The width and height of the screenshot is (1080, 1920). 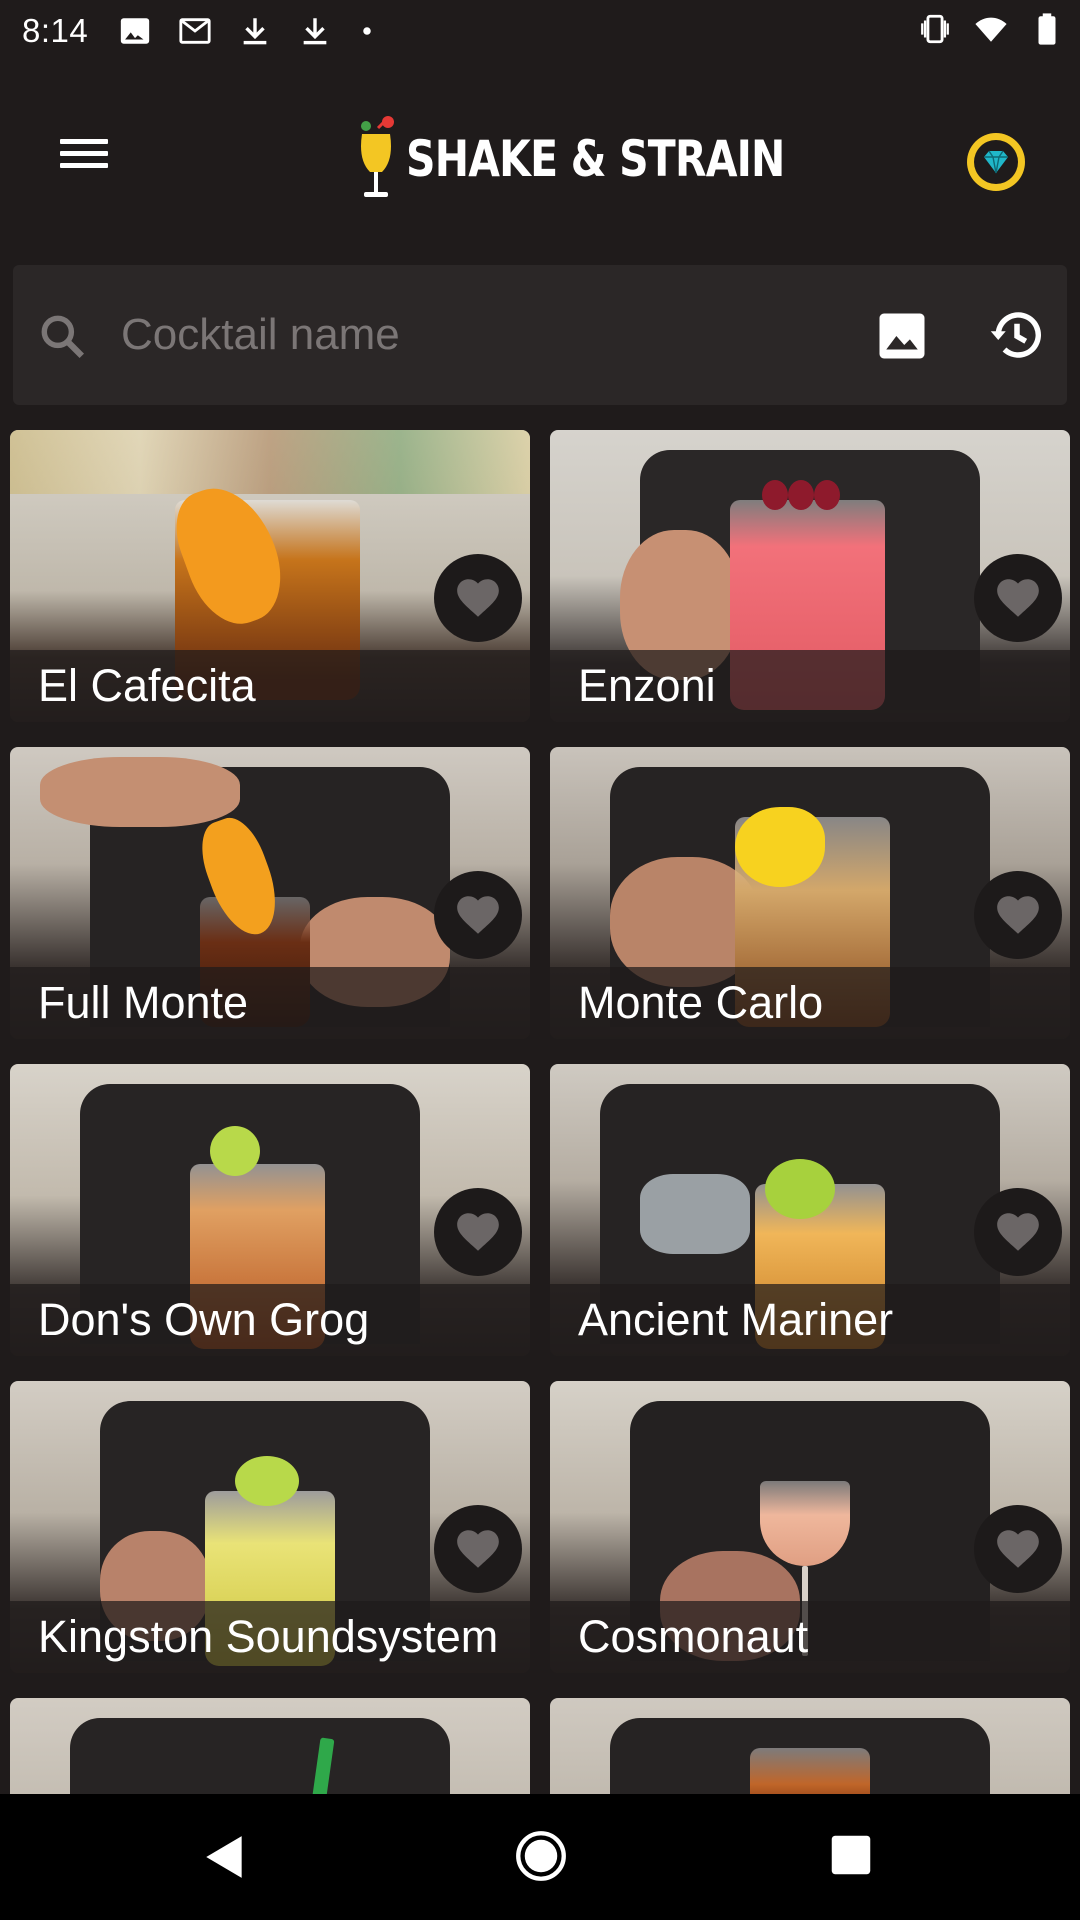 What do you see at coordinates (84, 158) in the screenshot?
I see `hamburger-menu-icon` at bounding box center [84, 158].